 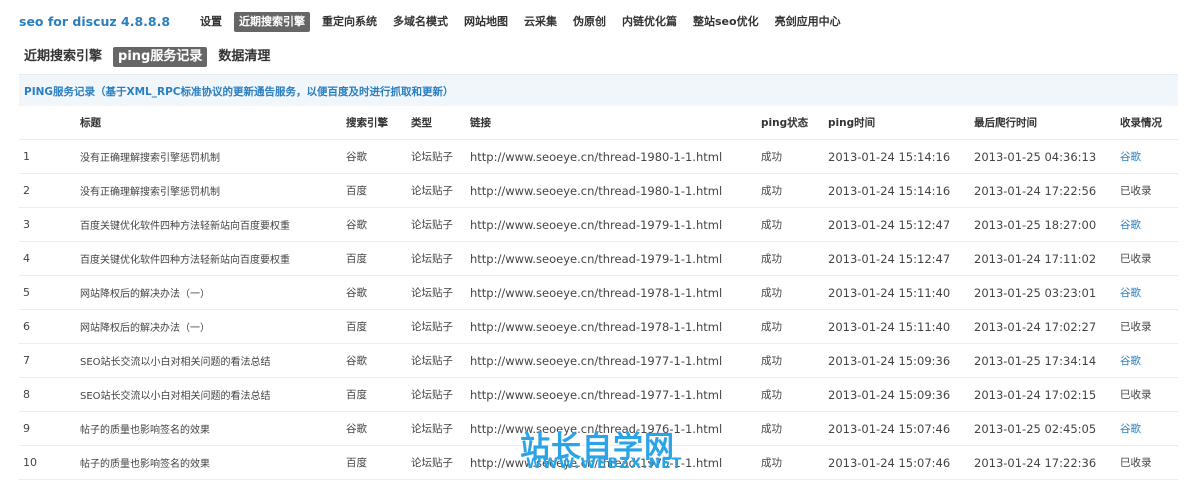 What do you see at coordinates (589, 22) in the screenshot?
I see `top-nav-item: 伪原创` at bounding box center [589, 22].